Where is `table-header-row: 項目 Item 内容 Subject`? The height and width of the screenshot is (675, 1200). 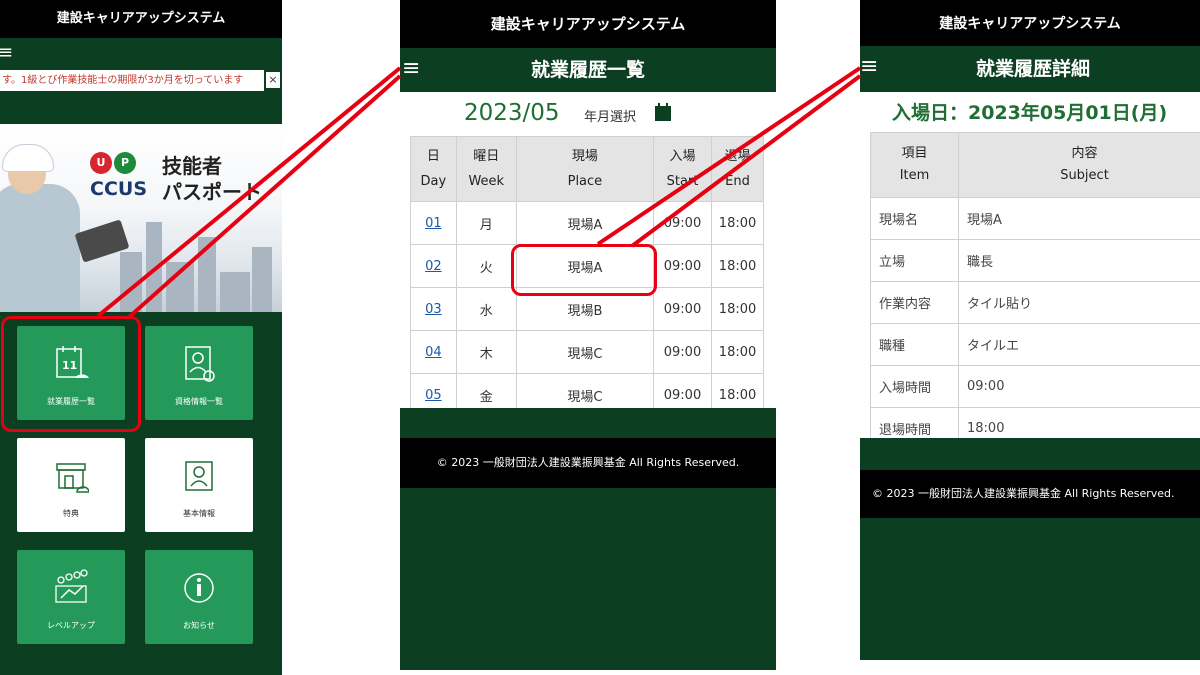
table-header-row: 項目 Item 内容 Subject is located at coordinates (1035, 165).